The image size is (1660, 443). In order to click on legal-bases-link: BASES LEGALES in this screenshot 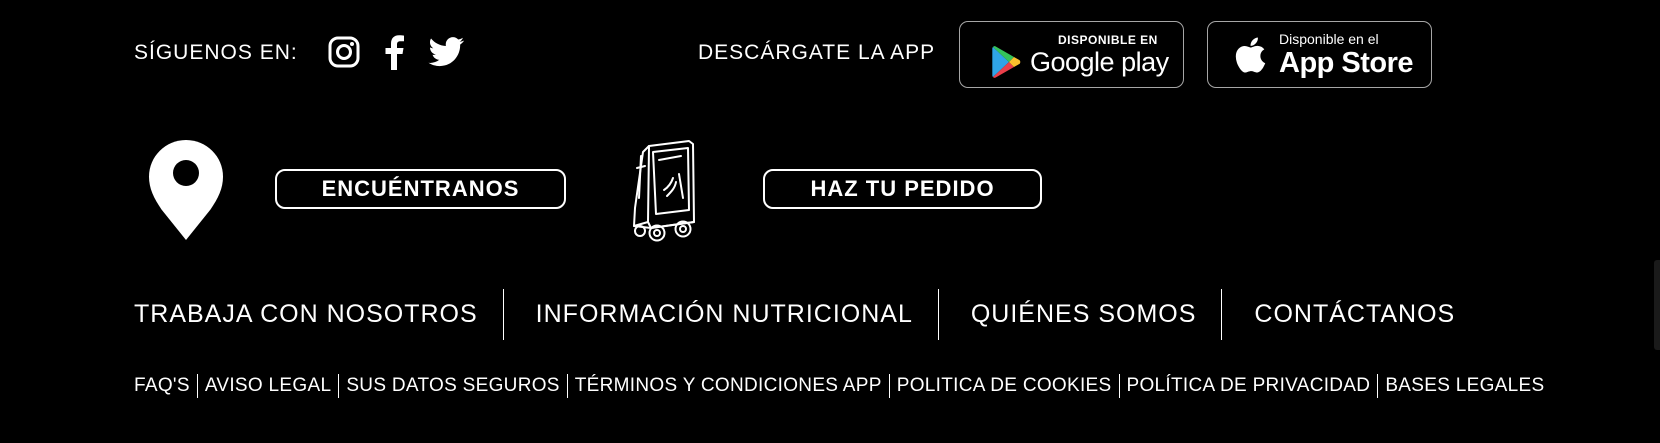, I will do `click(1464, 386)`.